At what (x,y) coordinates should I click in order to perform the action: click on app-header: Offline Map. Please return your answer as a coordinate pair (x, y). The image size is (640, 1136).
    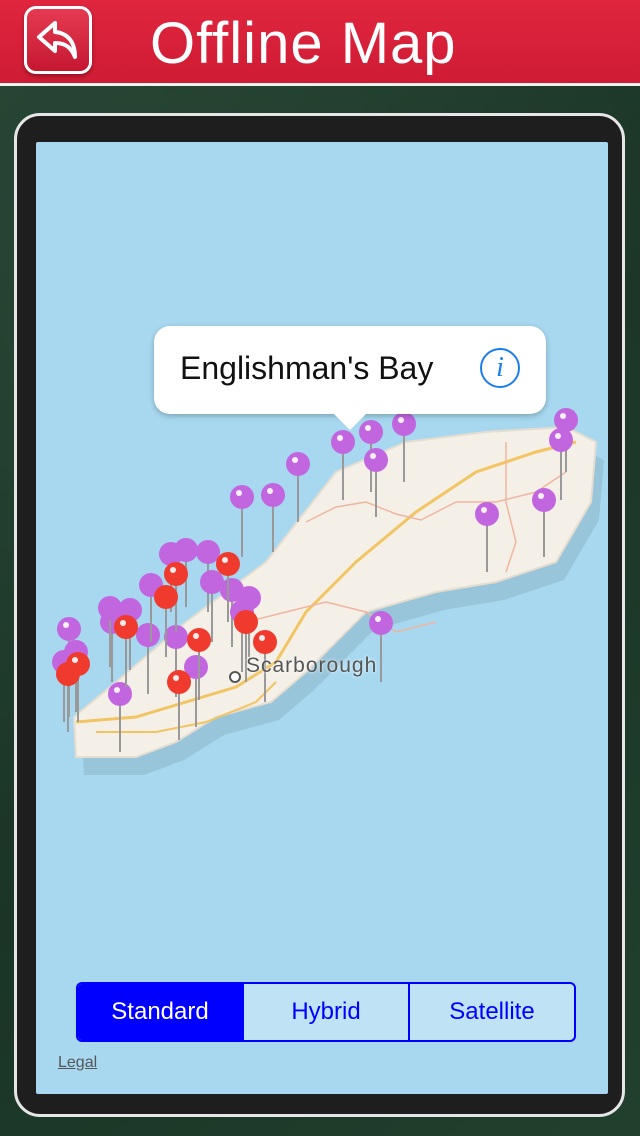
    Looking at the image, I should click on (320, 43).